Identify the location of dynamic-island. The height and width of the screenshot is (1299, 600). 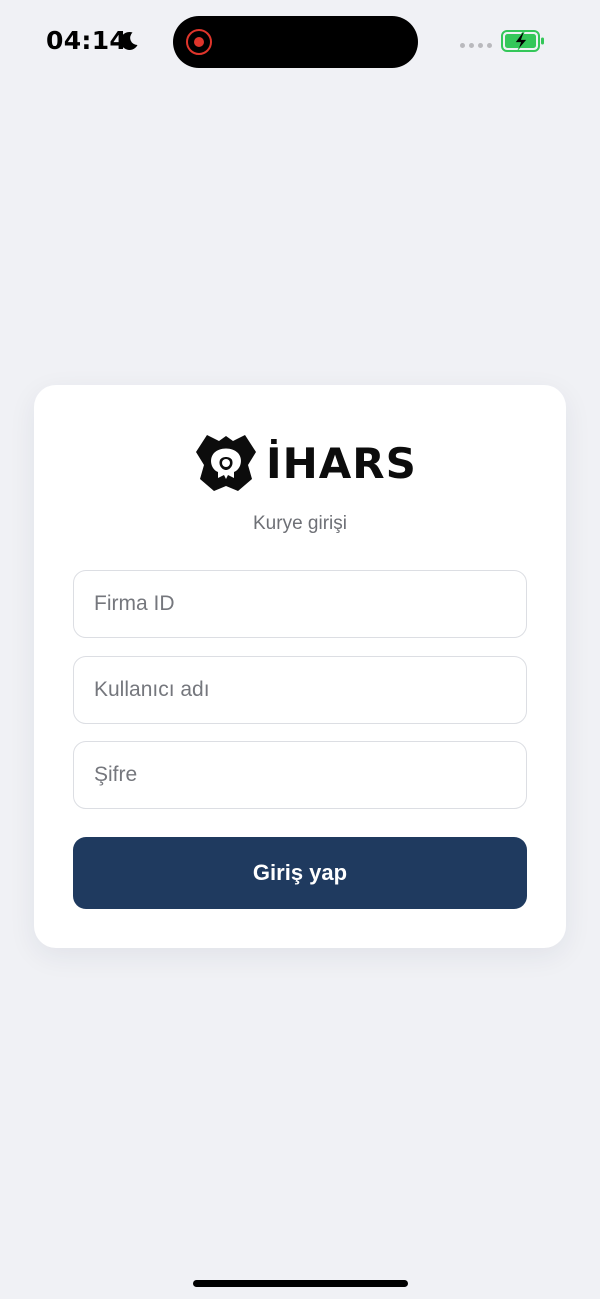
(295, 42).